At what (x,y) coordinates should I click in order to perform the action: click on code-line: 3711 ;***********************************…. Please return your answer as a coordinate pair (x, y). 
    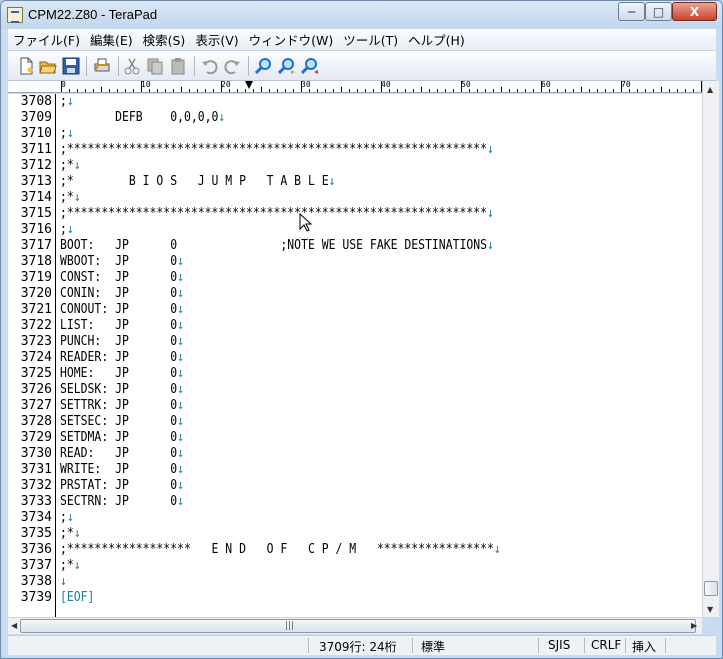
    Looking at the image, I should click on (355, 150).